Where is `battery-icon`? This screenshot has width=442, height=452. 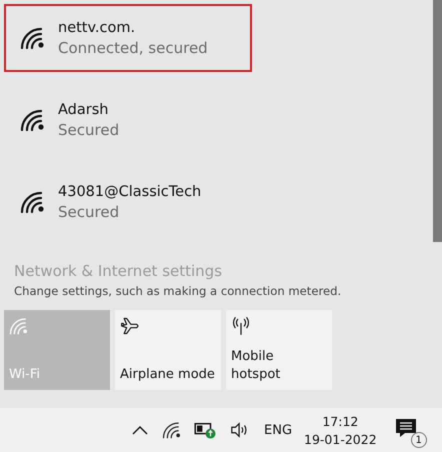 battery-icon is located at coordinates (206, 430).